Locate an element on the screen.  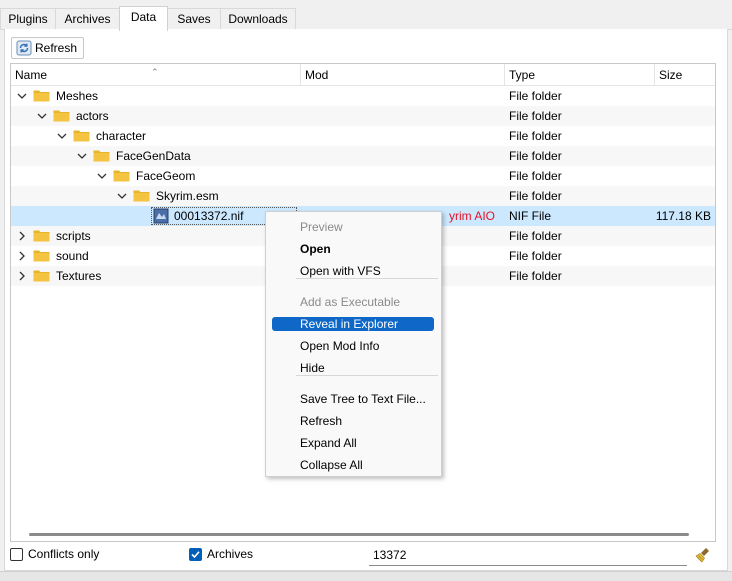
name-cell: scripts is located at coordinates (156, 236).